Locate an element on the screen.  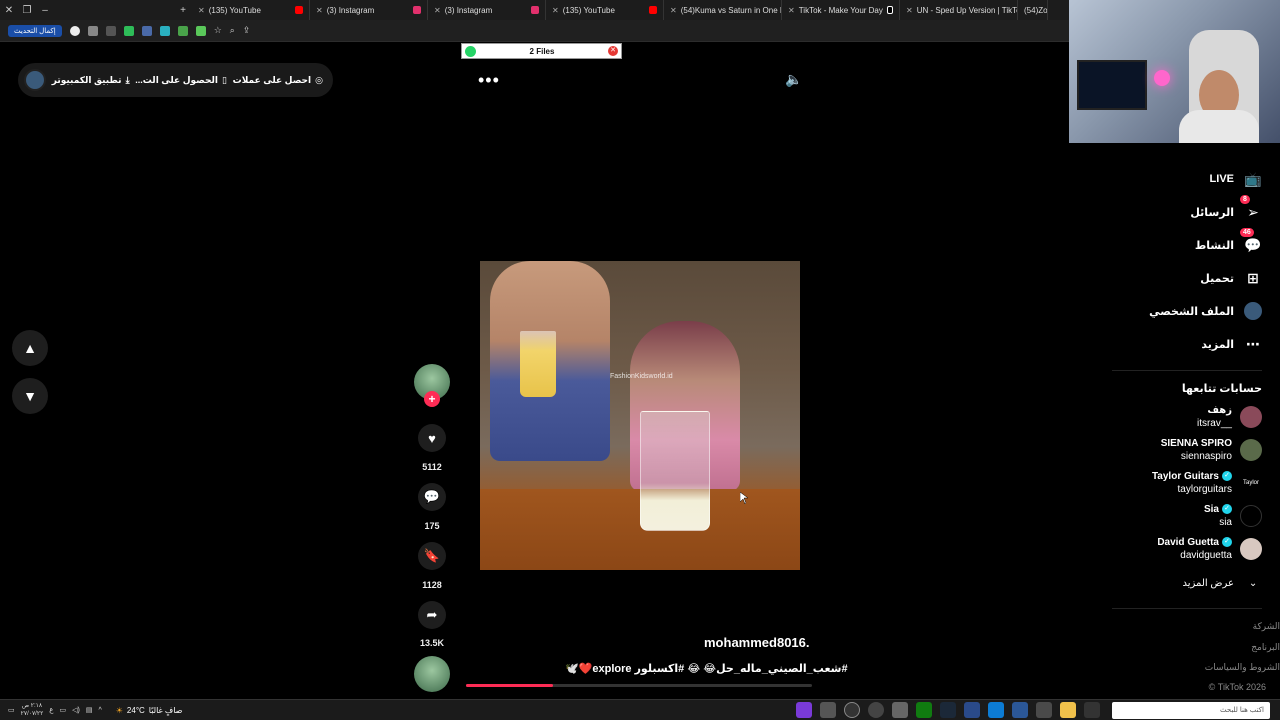
update-button: إكمال التحديث is located at coordinates (35, 30).